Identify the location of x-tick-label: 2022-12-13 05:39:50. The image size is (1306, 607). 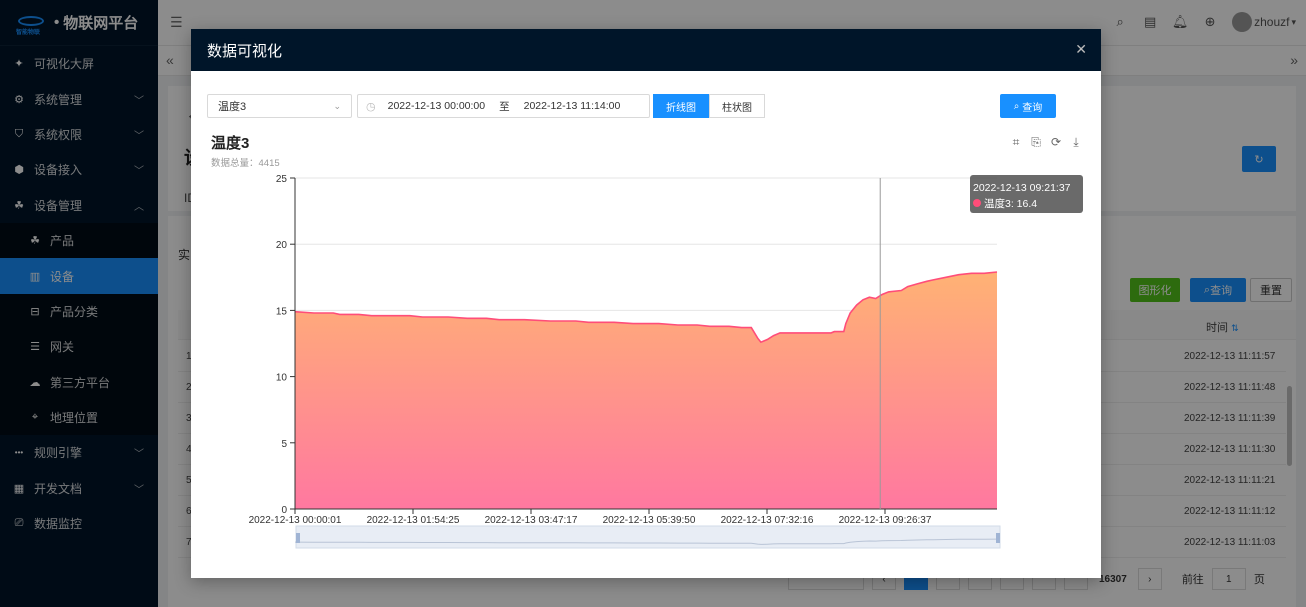
(649, 520).